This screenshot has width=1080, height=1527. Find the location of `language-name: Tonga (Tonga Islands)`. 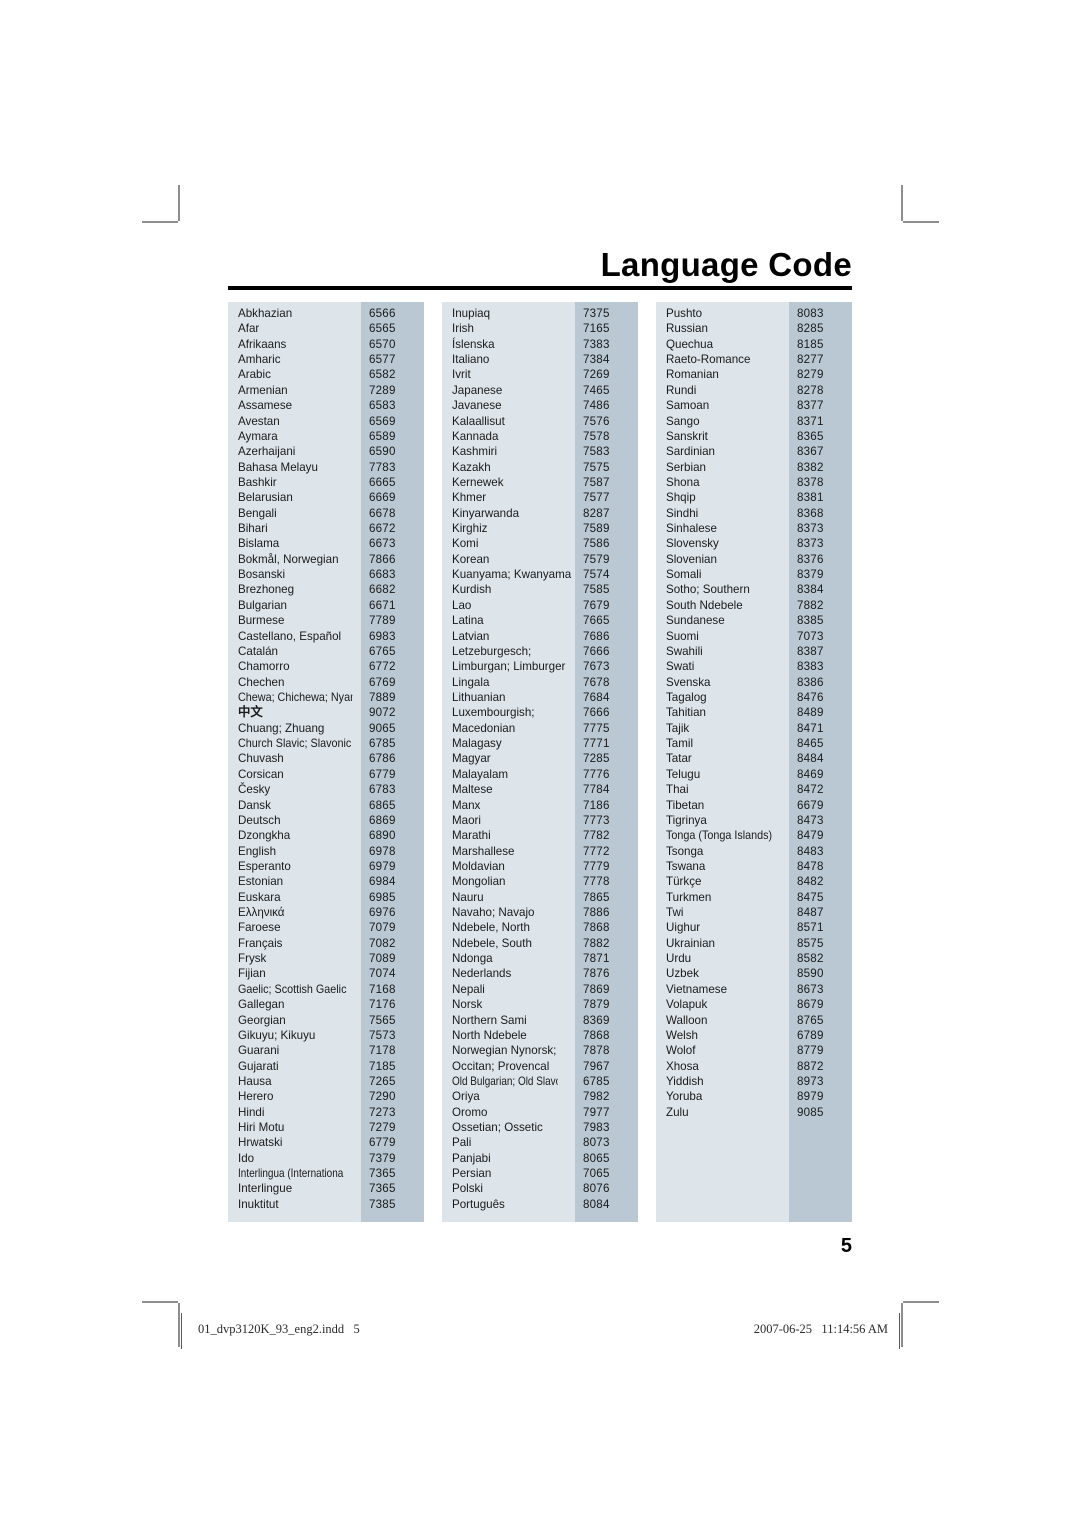

language-name: Tonga (Tonga Islands) is located at coordinates (719, 836).